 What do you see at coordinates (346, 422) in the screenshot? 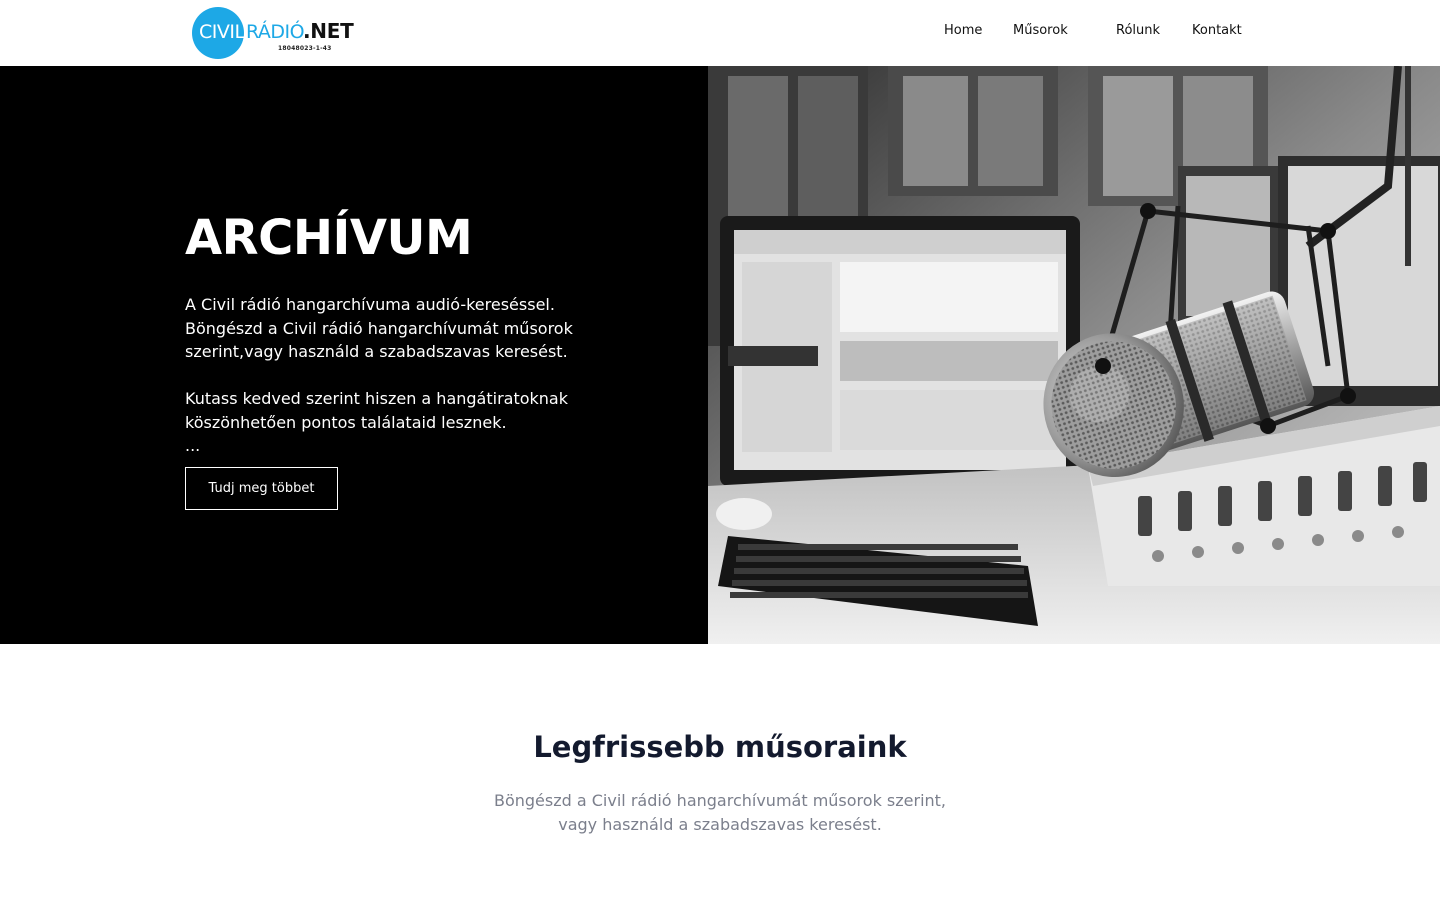
I see `hero-line: köszönhetően pontos találataid lesznek.` at bounding box center [346, 422].